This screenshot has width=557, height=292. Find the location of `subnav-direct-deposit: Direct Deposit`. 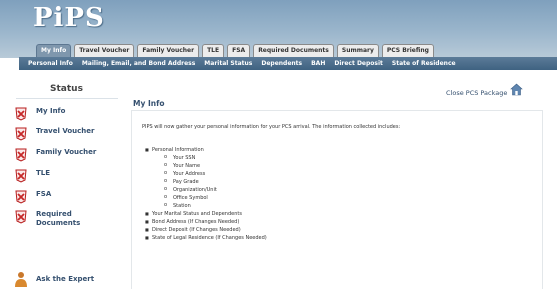

subnav-direct-deposit: Direct Deposit is located at coordinates (358, 63).